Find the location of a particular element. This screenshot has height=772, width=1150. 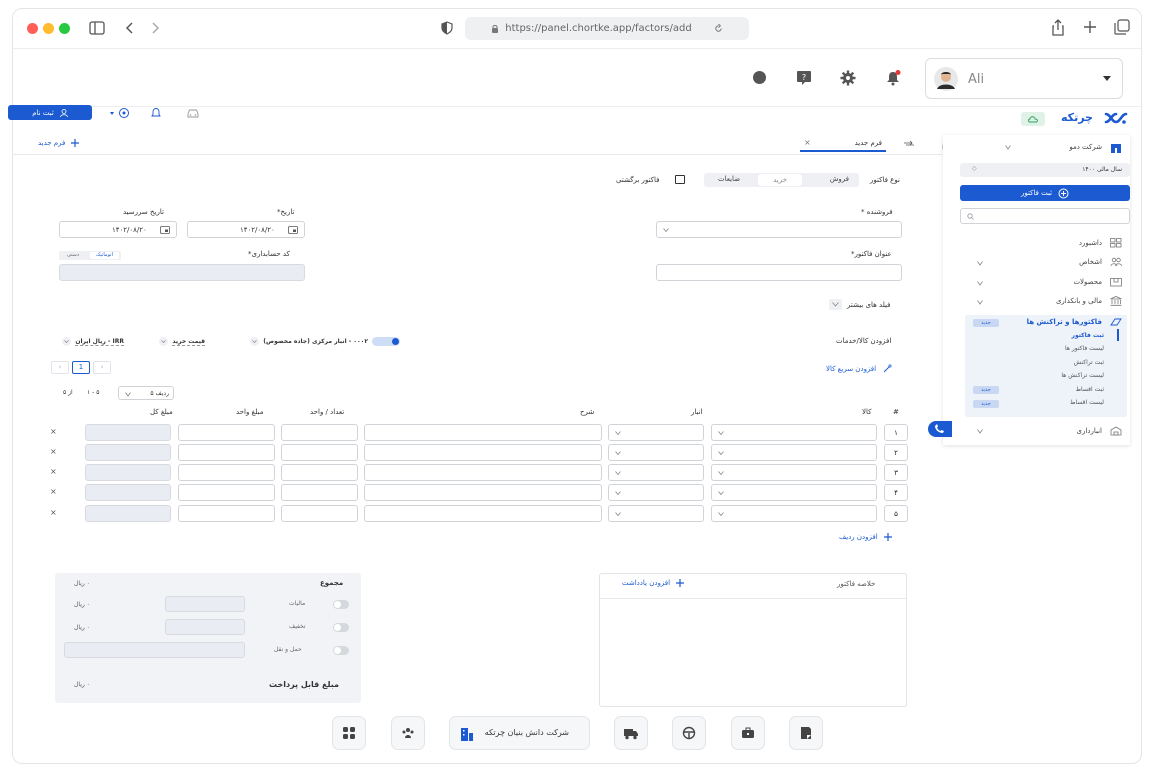

type-option-purchase: خرید is located at coordinates (780, 180).